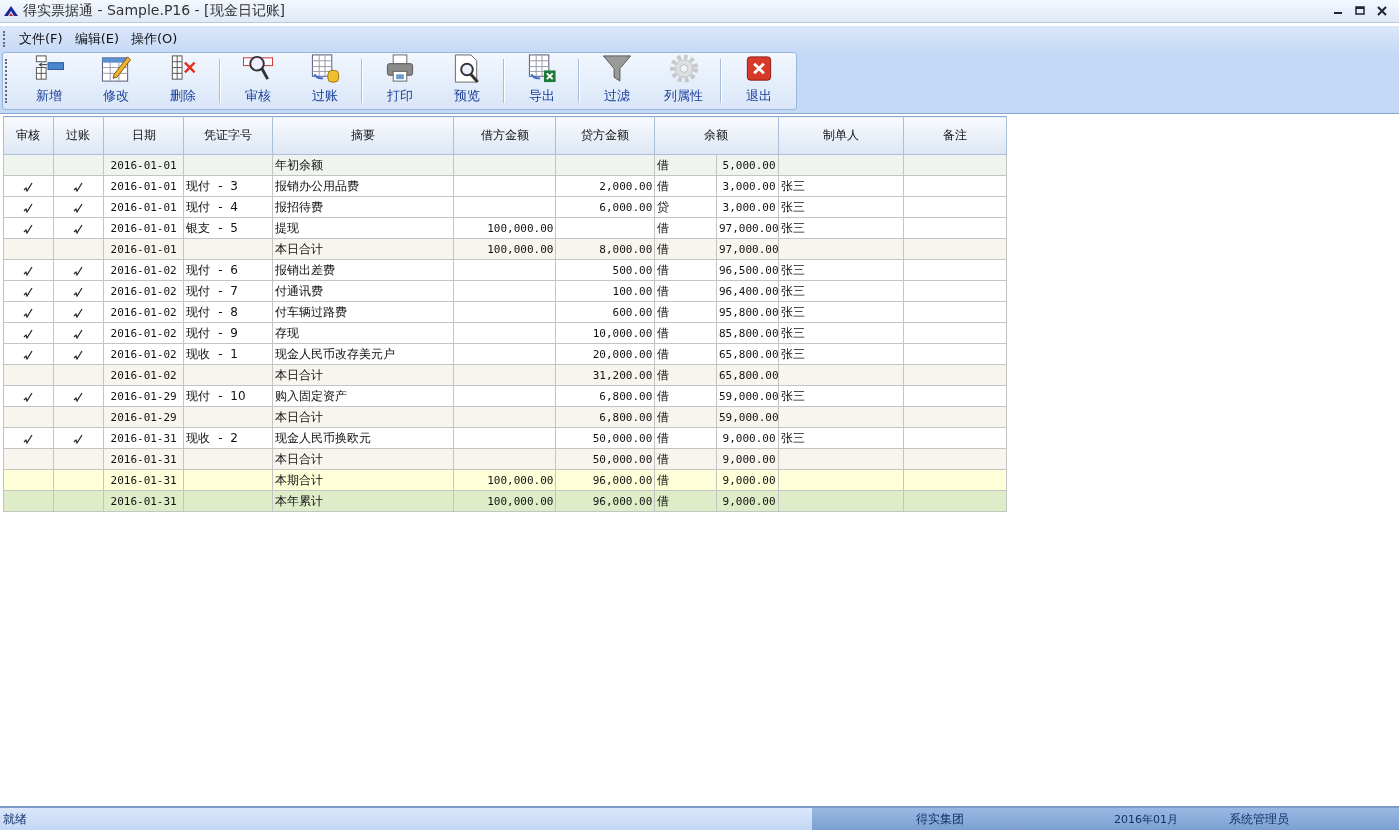  What do you see at coordinates (1382, 11) in the screenshot?
I see `close-icon` at bounding box center [1382, 11].